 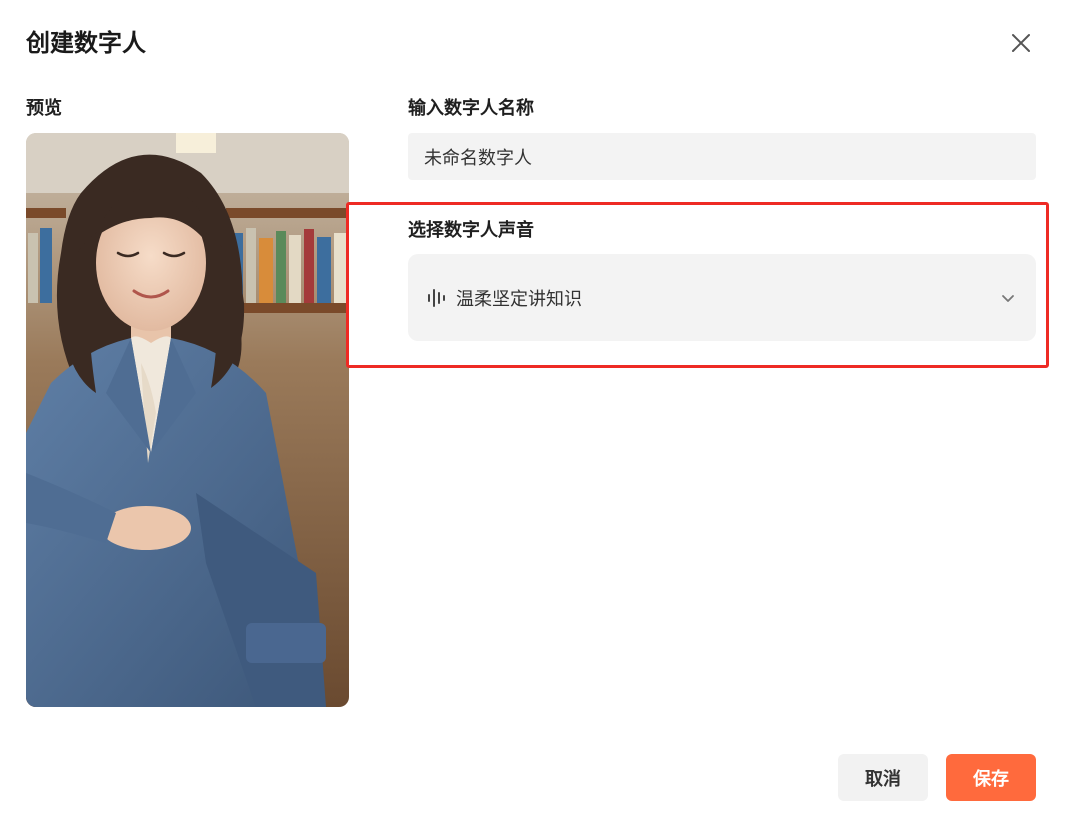 What do you see at coordinates (437, 298) in the screenshot?
I see `soundwave-icon` at bounding box center [437, 298].